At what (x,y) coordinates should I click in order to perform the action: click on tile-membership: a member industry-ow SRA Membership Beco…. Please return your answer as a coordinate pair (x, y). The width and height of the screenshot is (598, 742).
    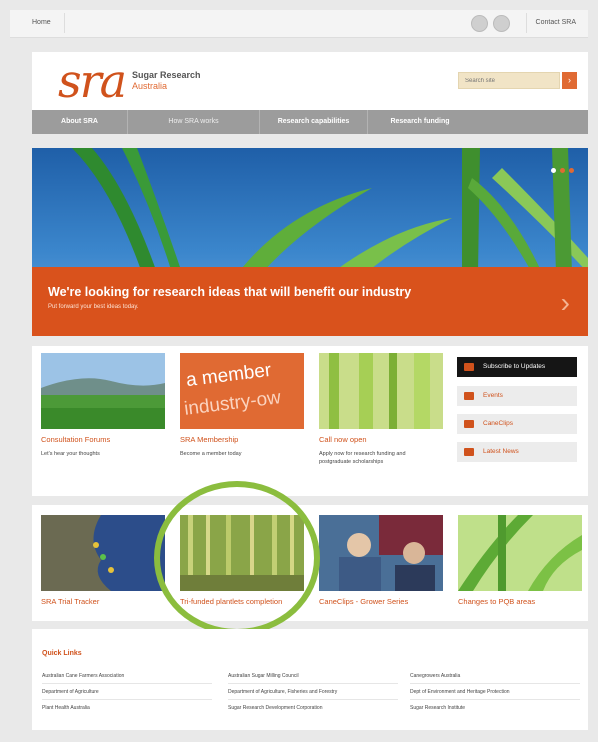
    Looking at the image, I should click on (242, 418).